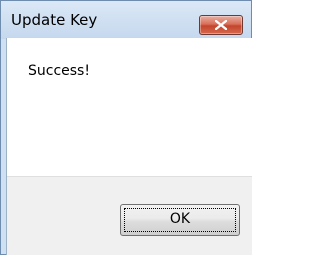  I want to click on message-text: Success!, so click(59, 71).